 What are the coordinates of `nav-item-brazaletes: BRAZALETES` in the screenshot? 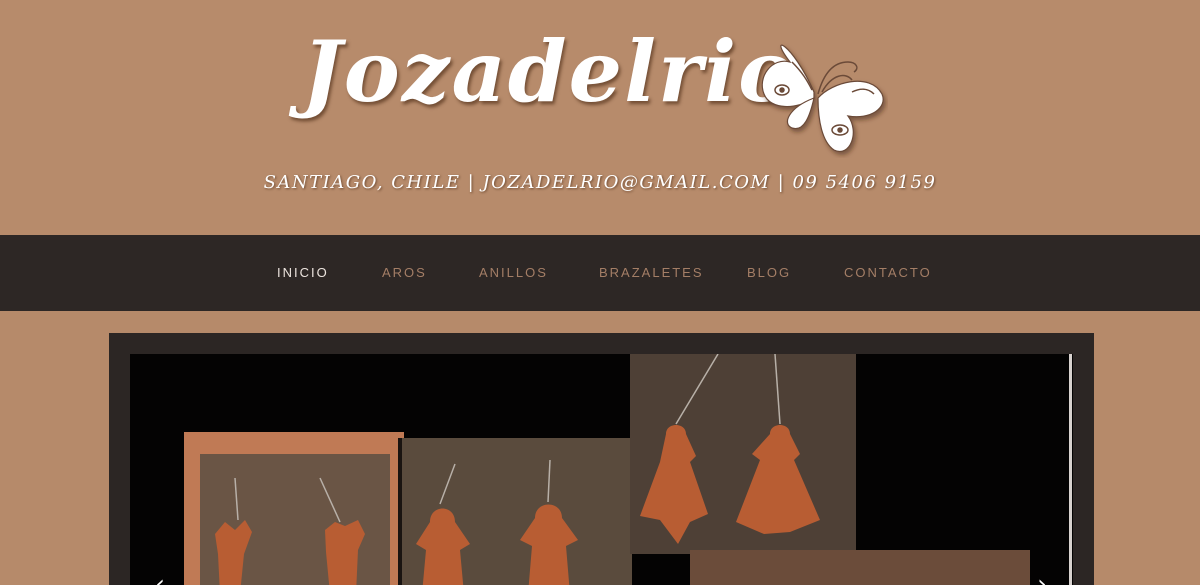 It's located at (651, 272).